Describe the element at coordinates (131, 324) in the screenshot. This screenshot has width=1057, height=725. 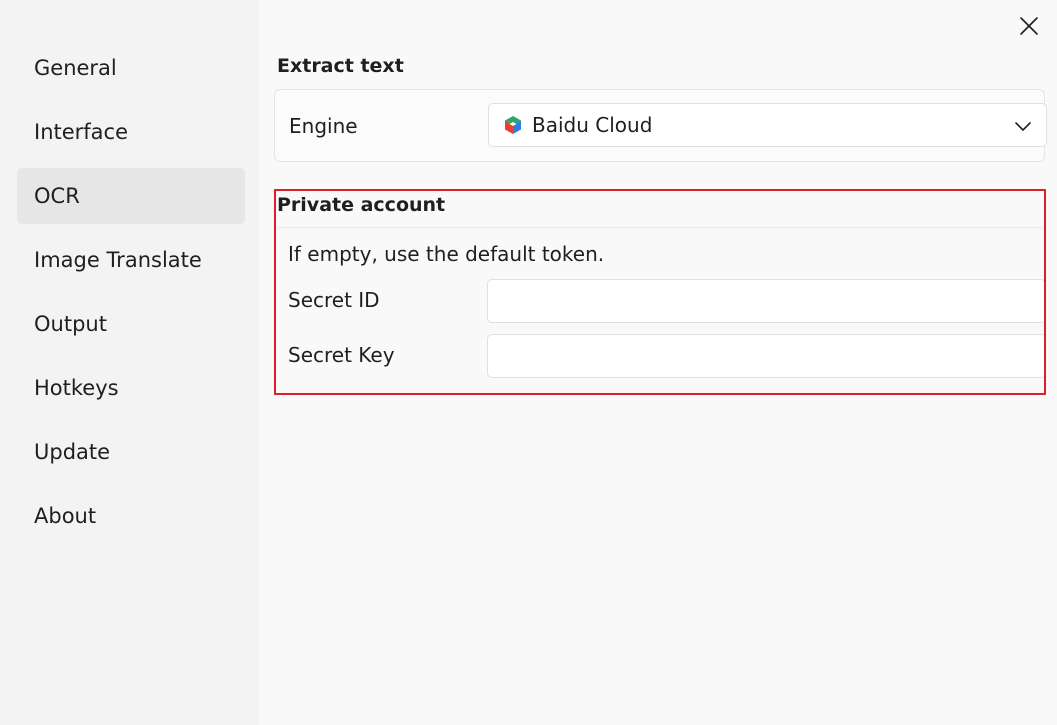
I see `sidebar-item-output: Output` at that location.